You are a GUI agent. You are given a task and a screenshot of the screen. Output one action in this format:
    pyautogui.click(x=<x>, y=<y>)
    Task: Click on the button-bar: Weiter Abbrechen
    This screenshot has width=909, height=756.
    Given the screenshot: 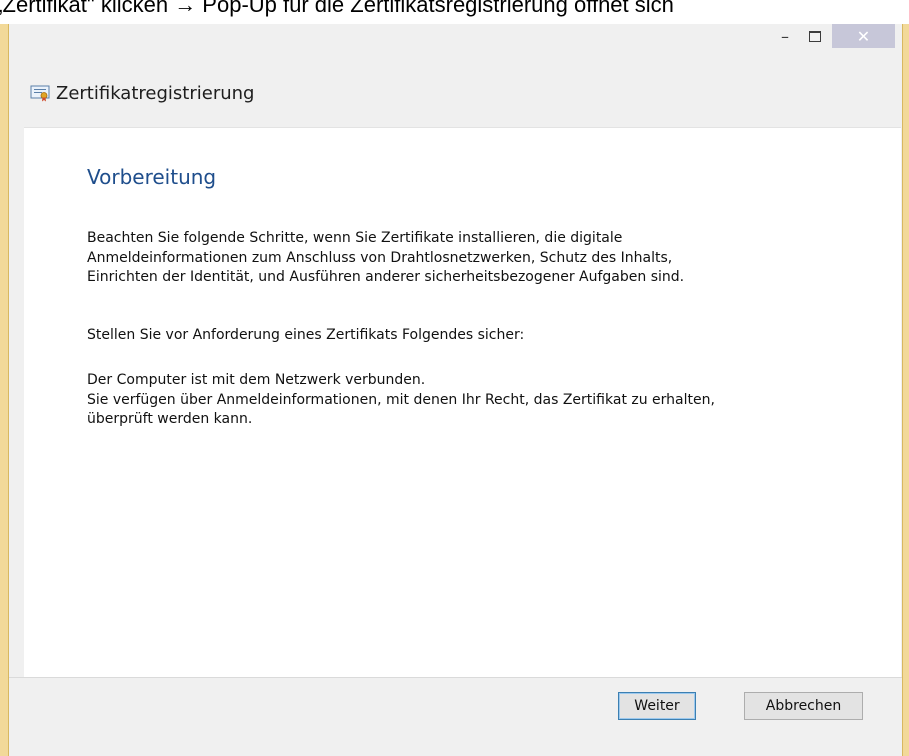 What is the action you would take?
    pyautogui.click(x=455, y=705)
    